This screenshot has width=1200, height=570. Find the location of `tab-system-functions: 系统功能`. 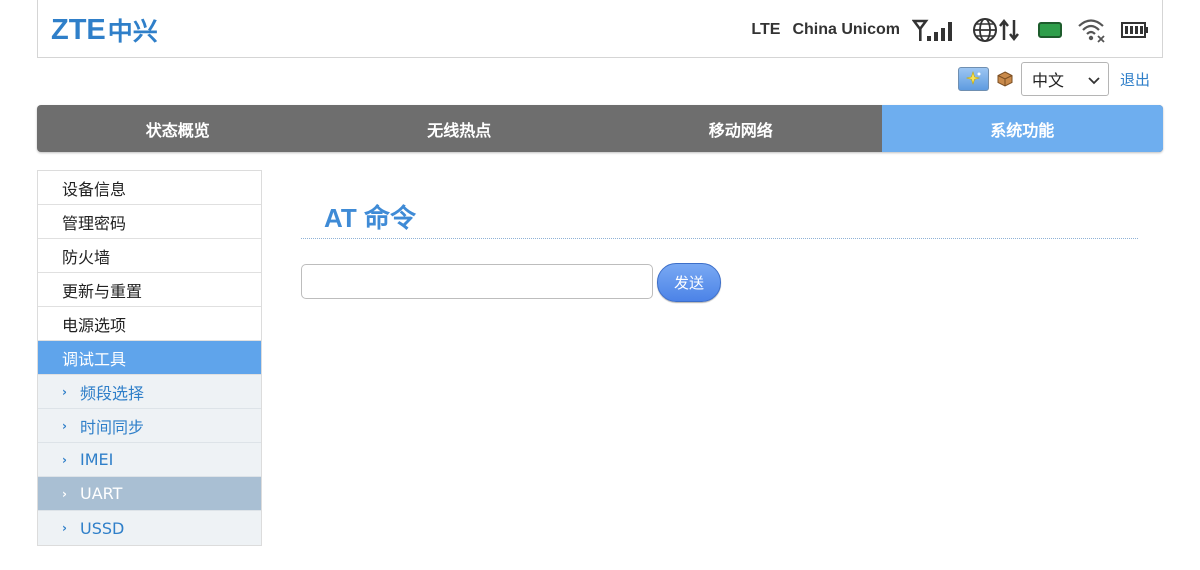

tab-system-functions: 系统功能 is located at coordinates (1022, 128).